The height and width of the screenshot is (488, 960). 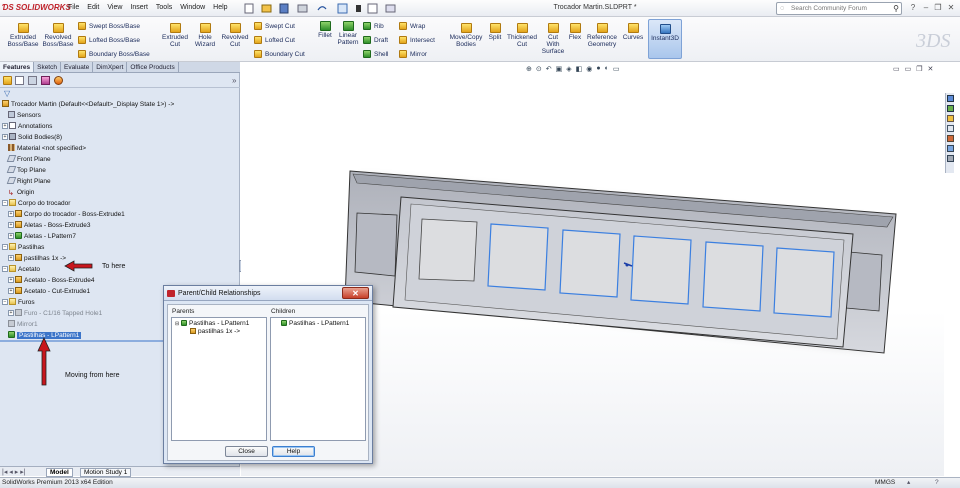 What do you see at coordinates (274, 26) in the screenshot?
I see `swept-cut-button: Swept Cut` at bounding box center [274, 26].